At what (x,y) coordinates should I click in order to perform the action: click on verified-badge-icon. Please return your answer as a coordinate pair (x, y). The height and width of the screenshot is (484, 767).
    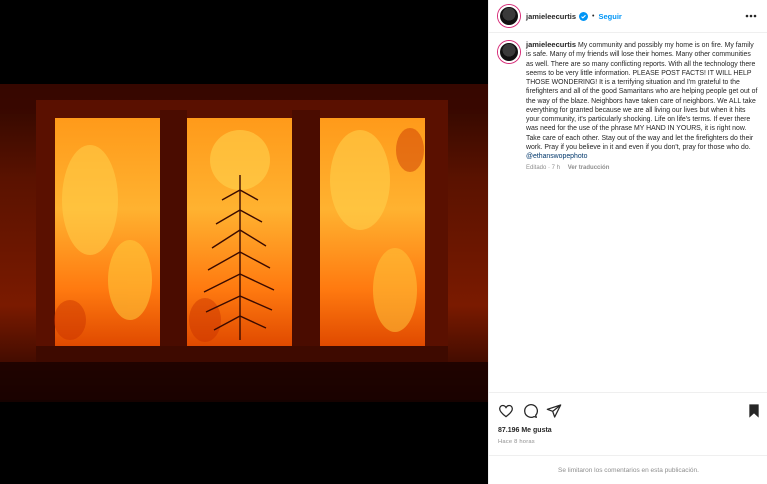
    Looking at the image, I should click on (584, 16).